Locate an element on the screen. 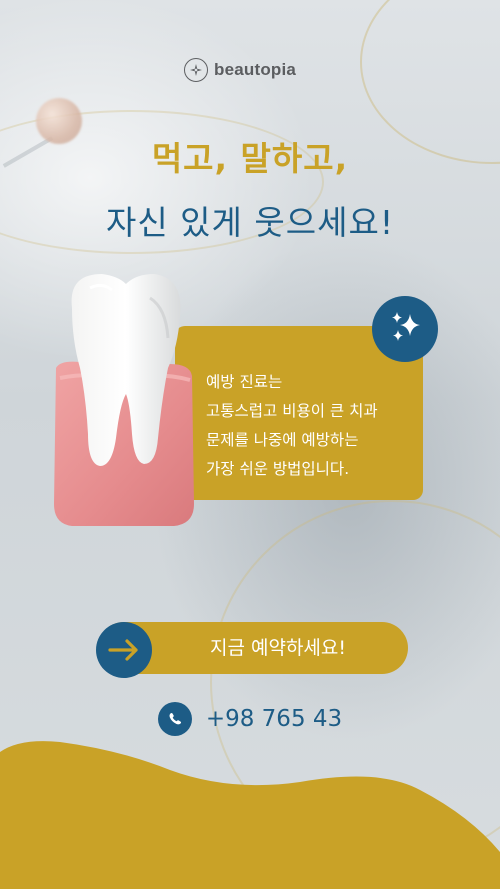  sparkle-badge is located at coordinates (405, 329).